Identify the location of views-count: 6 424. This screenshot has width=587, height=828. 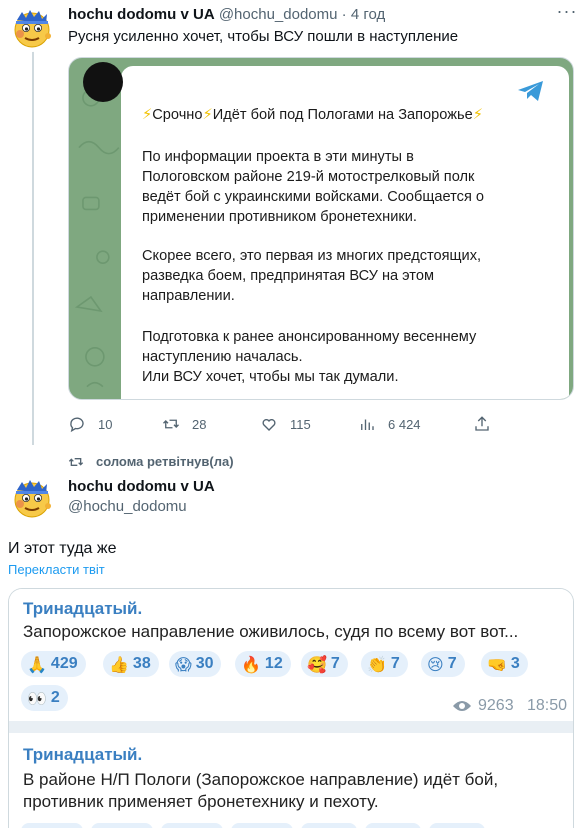
(404, 424).